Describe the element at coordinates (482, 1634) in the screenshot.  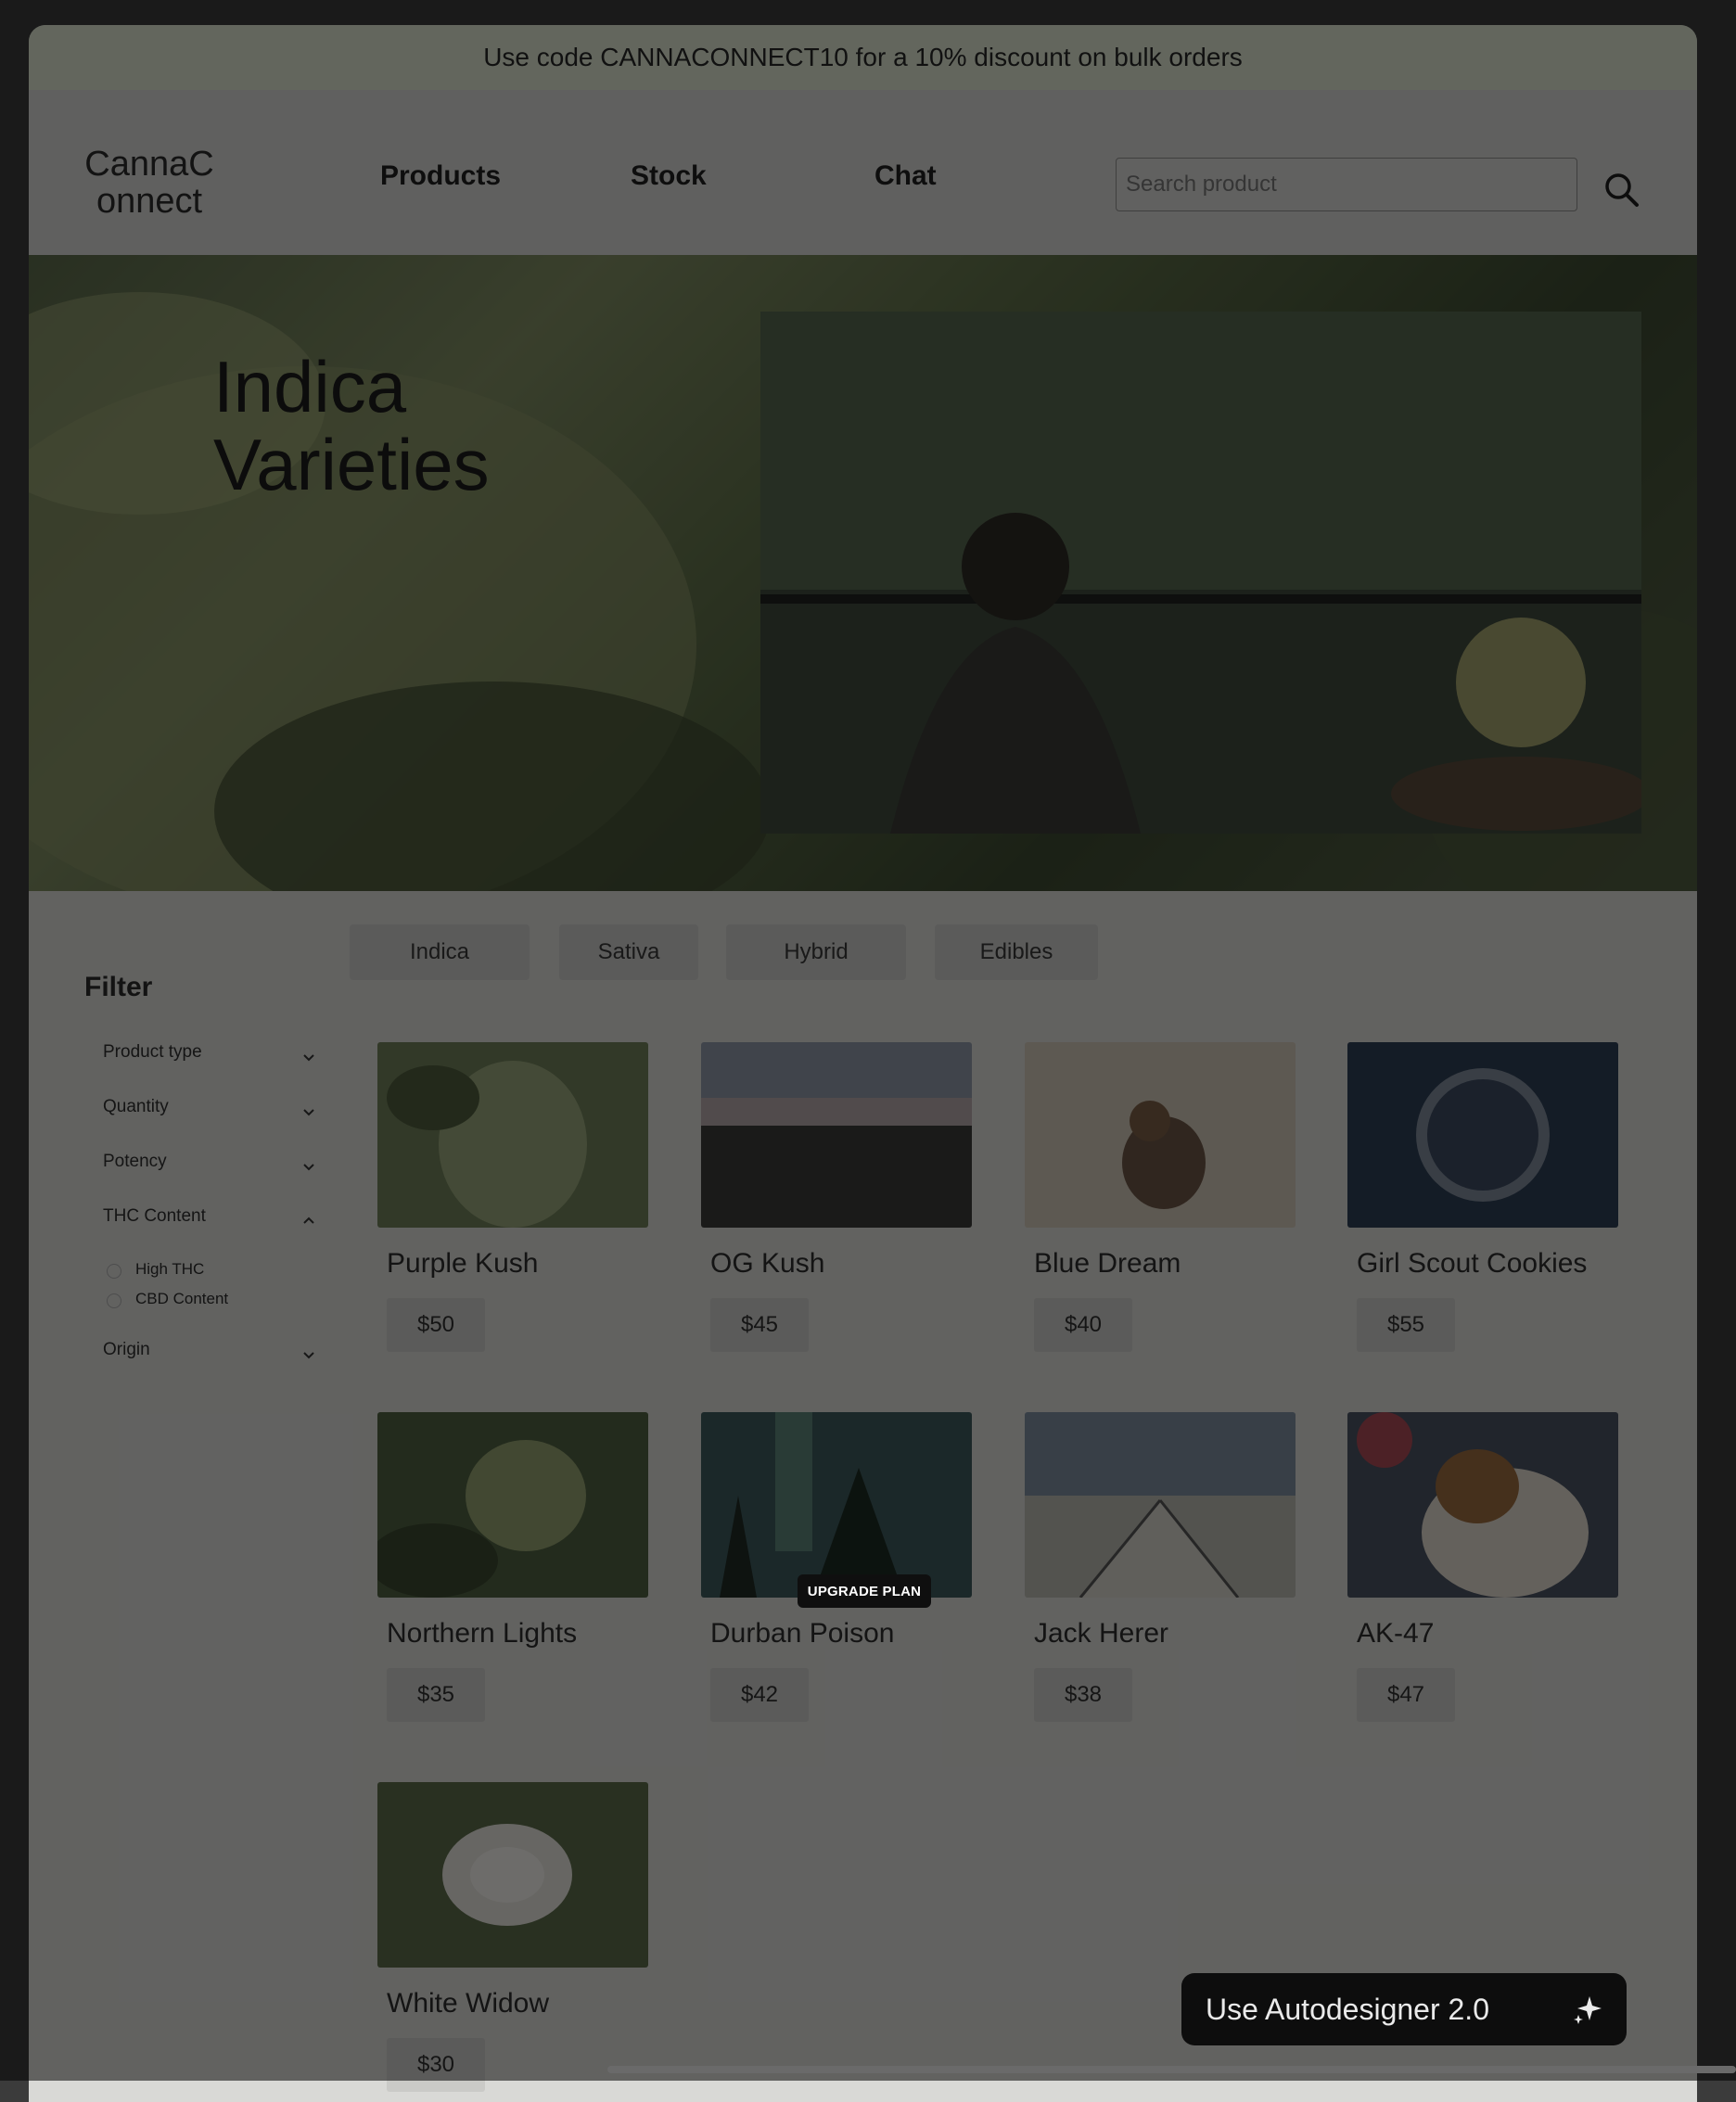
I see `product-name: Northern Lights` at that location.